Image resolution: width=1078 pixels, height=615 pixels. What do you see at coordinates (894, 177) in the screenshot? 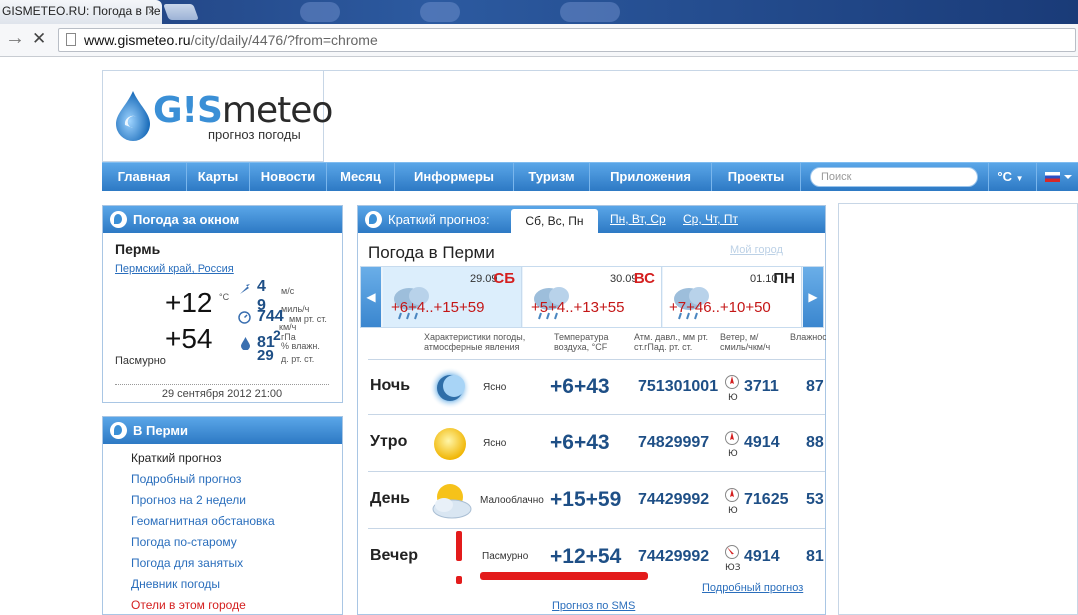
I see `search-input: Поиск` at bounding box center [894, 177].